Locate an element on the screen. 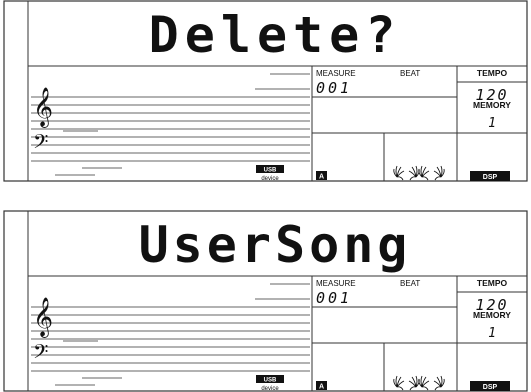 This screenshot has width=531, height=392. dot-matrix-message: UserSong is located at coordinates (275, 245).